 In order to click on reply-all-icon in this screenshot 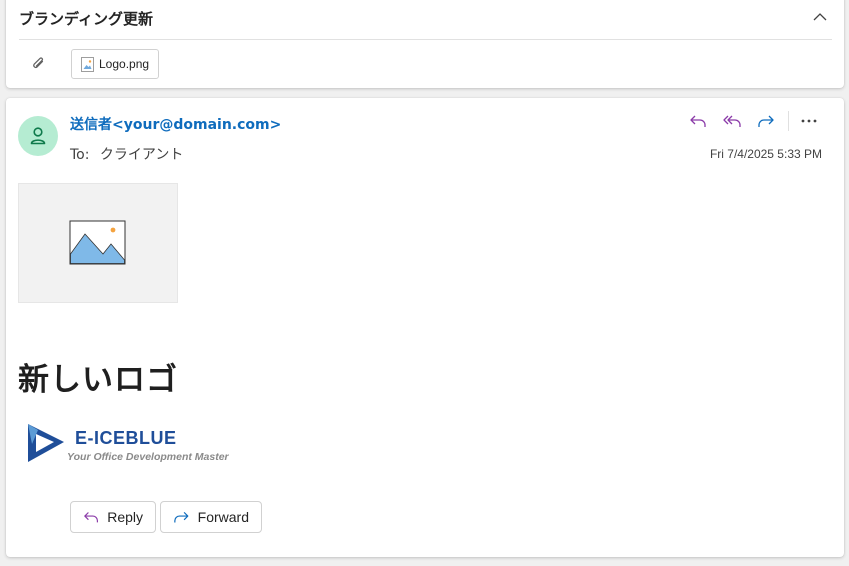, I will do `click(732, 121)`.